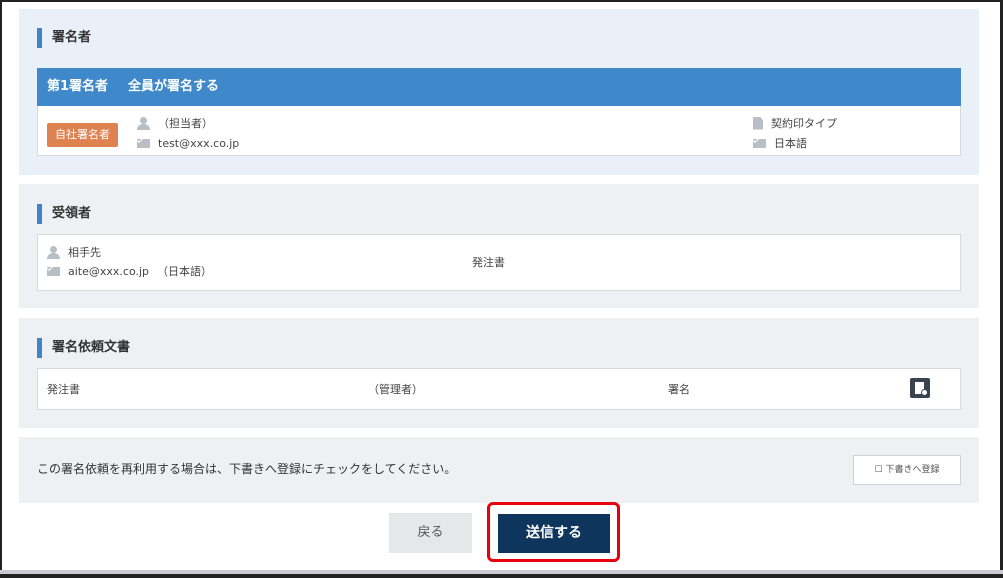 Image resolution: width=1003 pixels, height=578 pixels. Describe the element at coordinates (82, 135) in the screenshot. I see `own-signer-badge: 自社署名者` at that location.